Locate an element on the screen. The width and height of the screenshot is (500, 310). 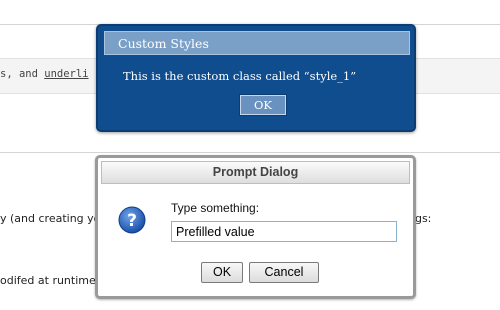
dialog-title: Custom Styles is located at coordinates (163, 43).